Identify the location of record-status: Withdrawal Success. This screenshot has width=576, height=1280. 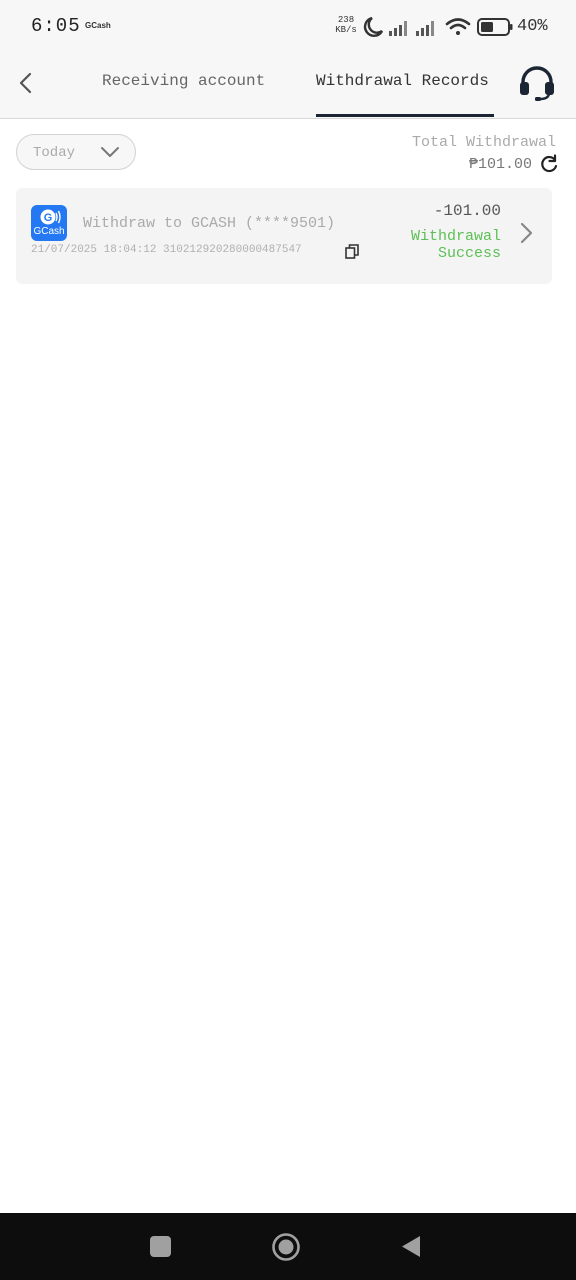
(455, 245).